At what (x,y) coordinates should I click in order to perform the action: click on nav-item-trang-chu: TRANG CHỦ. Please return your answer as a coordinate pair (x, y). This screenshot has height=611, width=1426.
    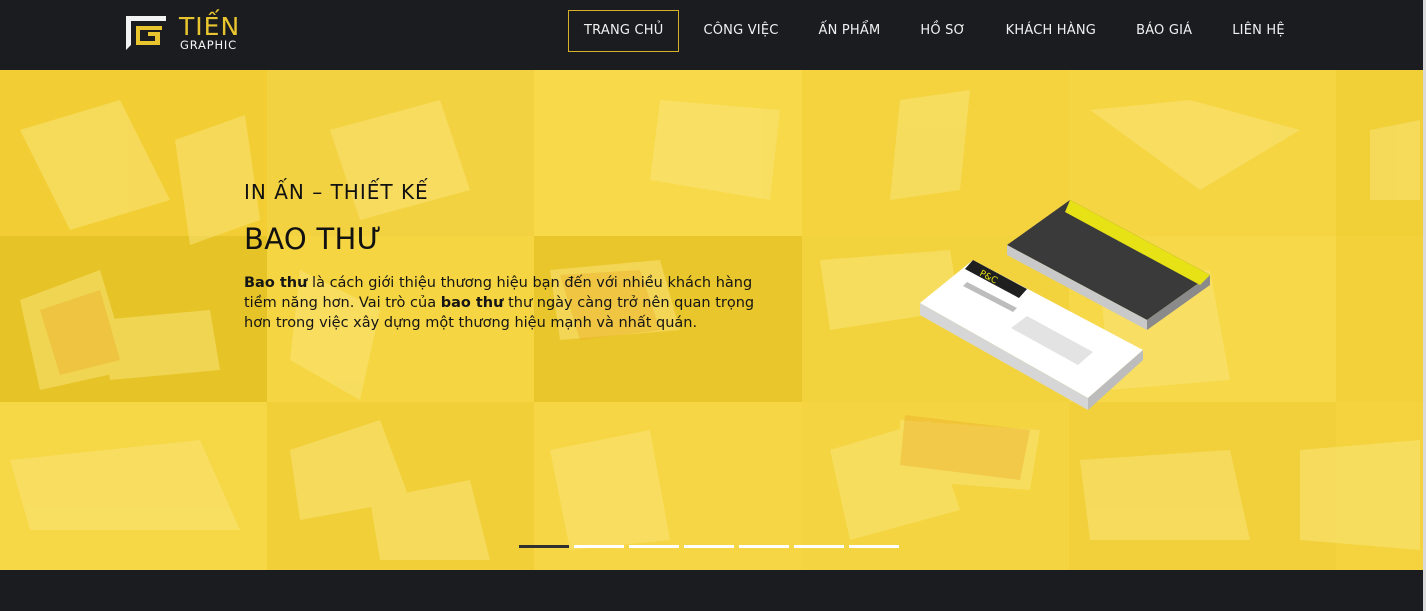
    Looking at the image, I should click on (624, 31).